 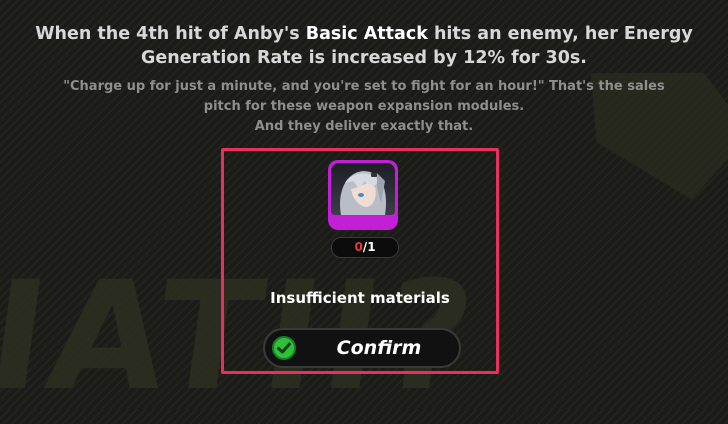 What do you see at coordinates (364, 126) in the screenshot?
I see `flavor-line: And they deliver exactly that.` at bounding box center [364, 126].